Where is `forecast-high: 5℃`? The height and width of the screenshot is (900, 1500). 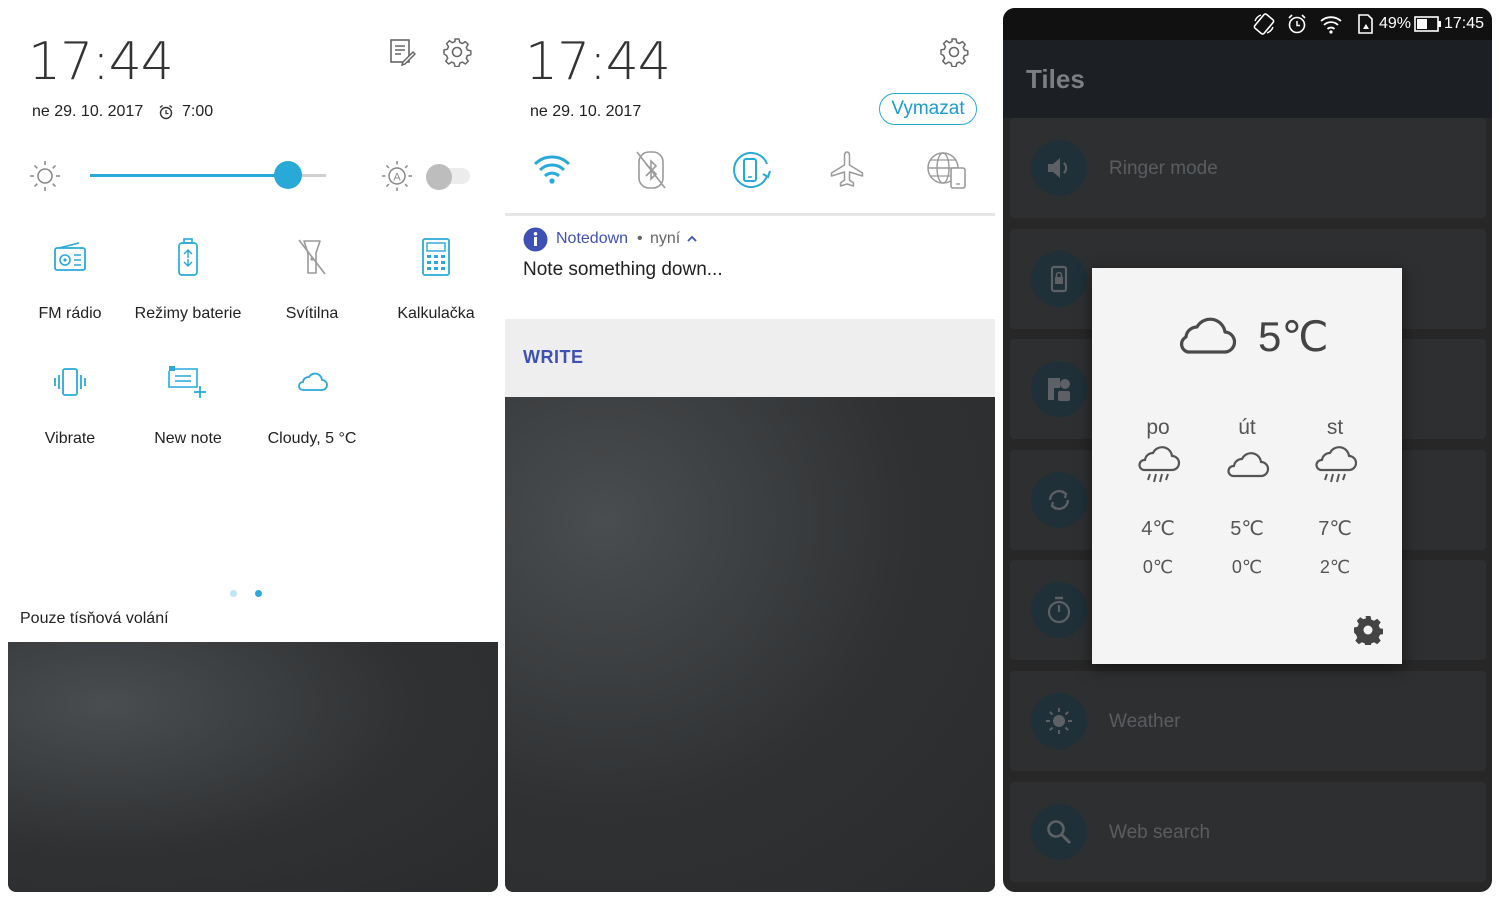
forecast-high: 5℃ is located at coordinates (1247, 529).